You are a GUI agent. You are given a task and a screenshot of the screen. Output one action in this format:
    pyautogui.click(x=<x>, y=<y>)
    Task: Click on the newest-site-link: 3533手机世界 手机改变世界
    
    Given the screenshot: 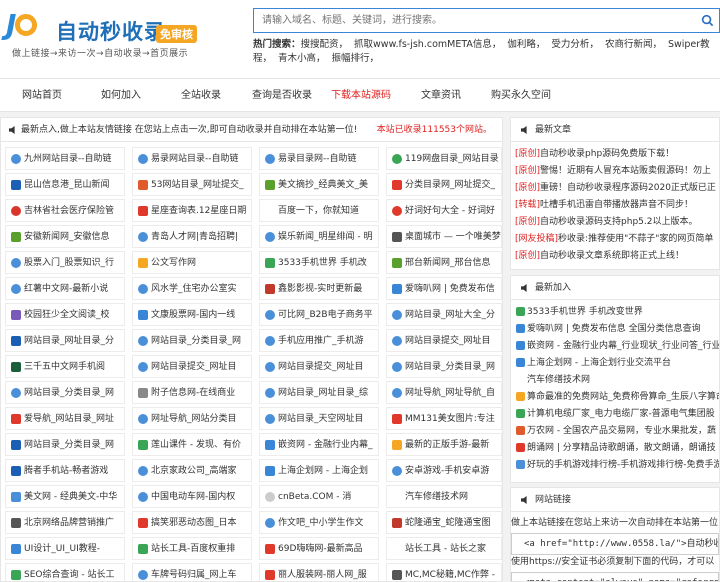 What is the action you would take?
    pyautogui.click(x=617, y=312)
    